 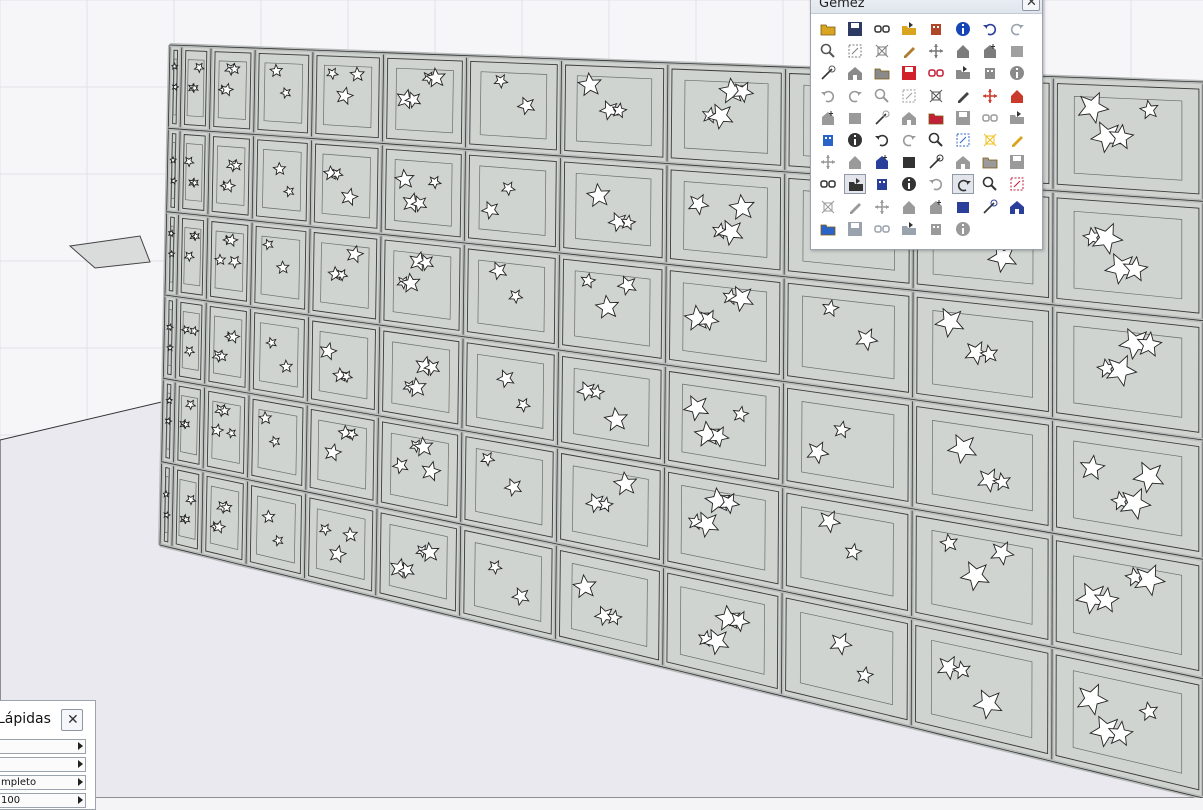 I want to click on save-disk-button, so click(x=855, y=29).